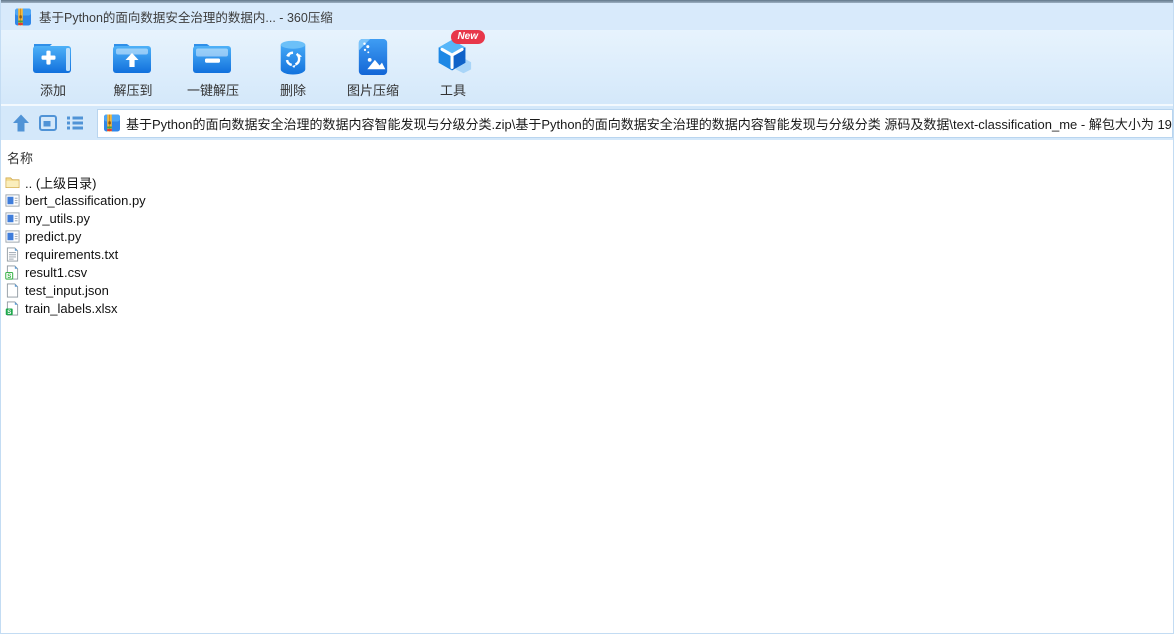  I want to click on toolbar-button-delete: 删除, so click(293, 66).